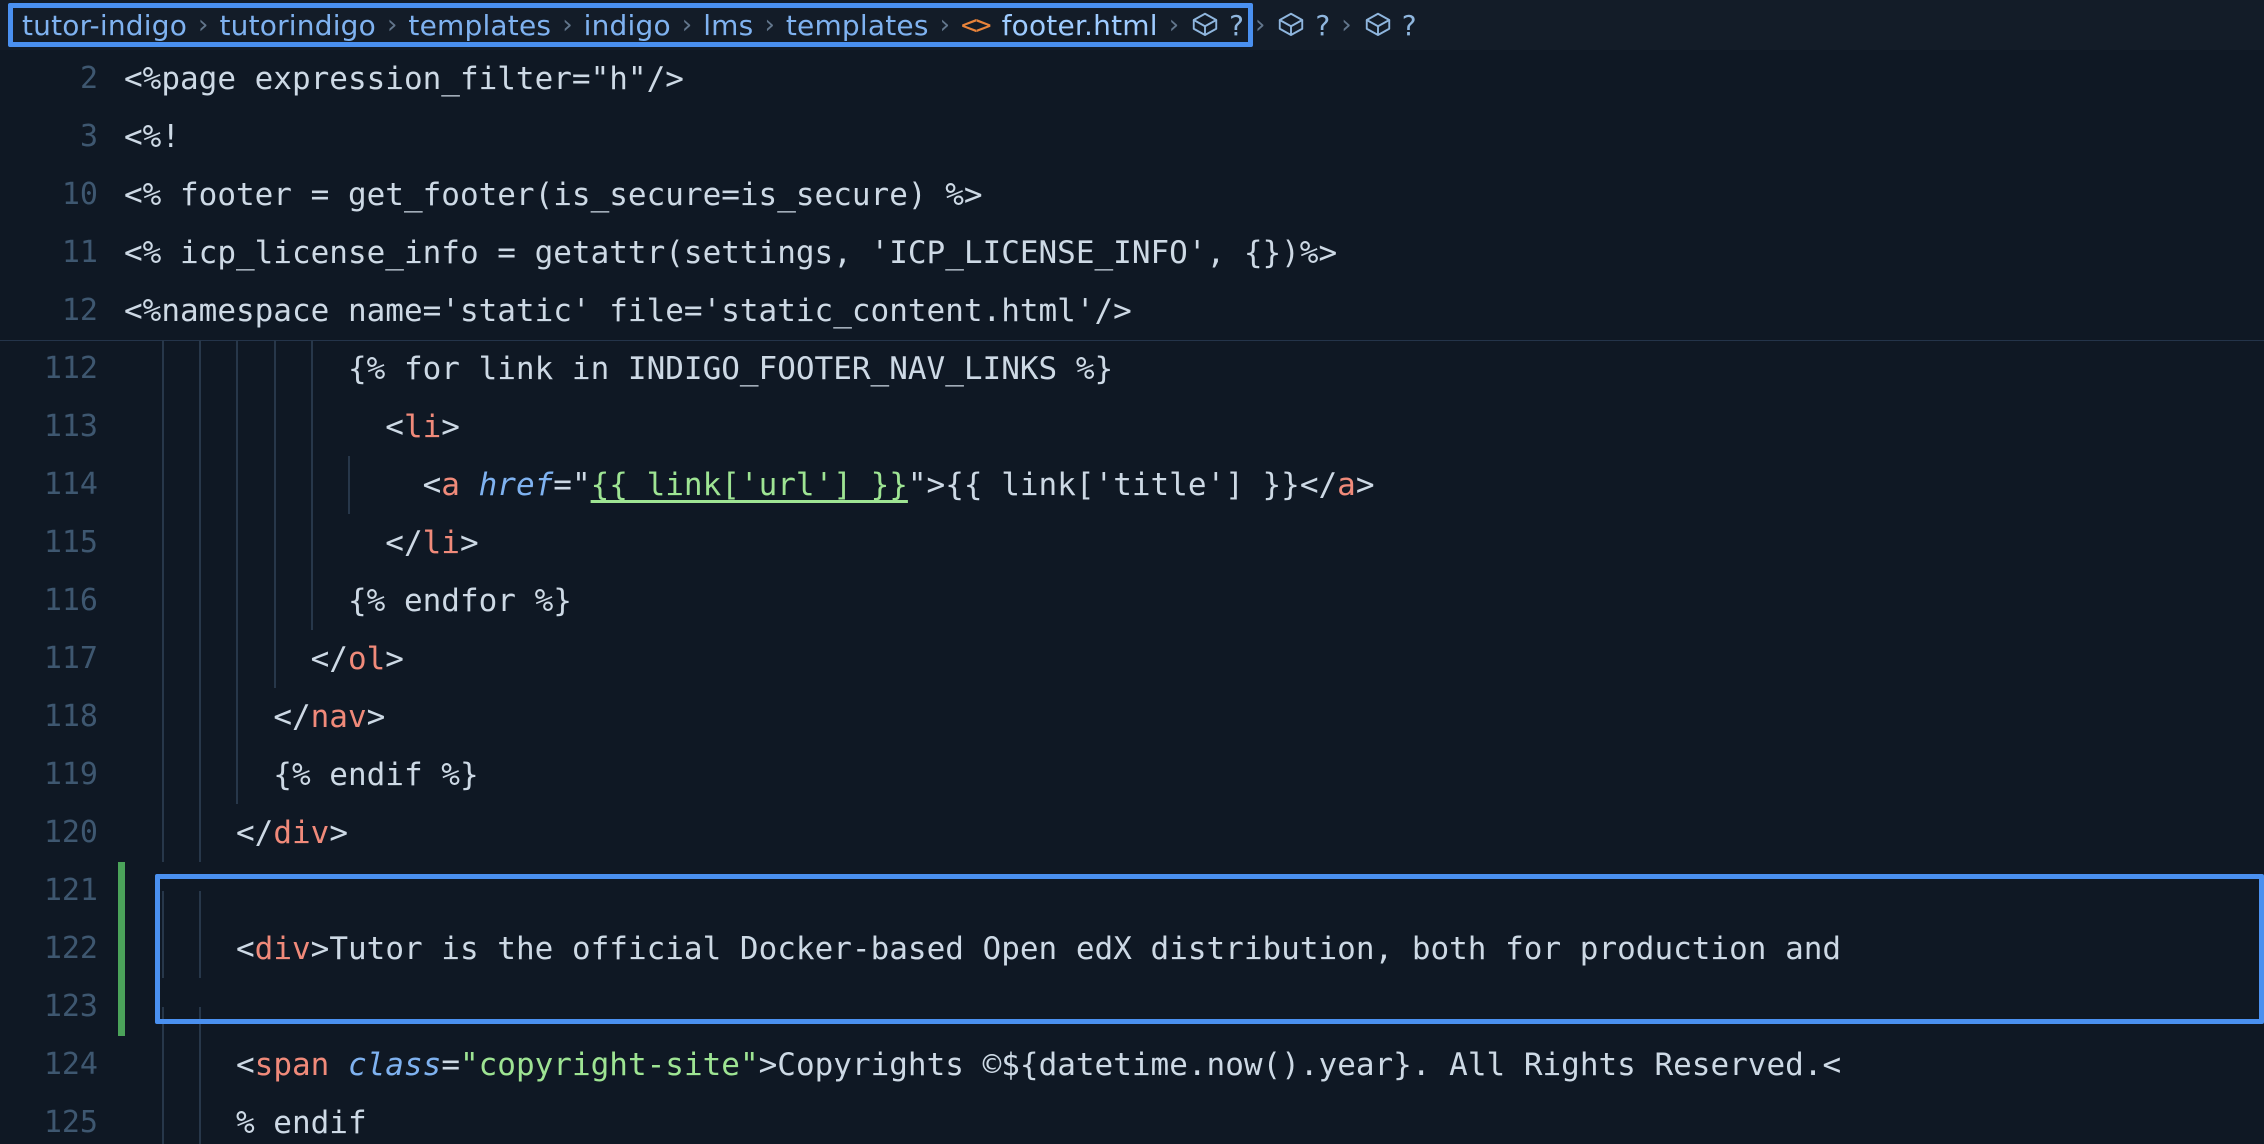 The width and height of the screenshot is (2264, 1144). I want to click on code-token-tag: li, so click(422, 427).